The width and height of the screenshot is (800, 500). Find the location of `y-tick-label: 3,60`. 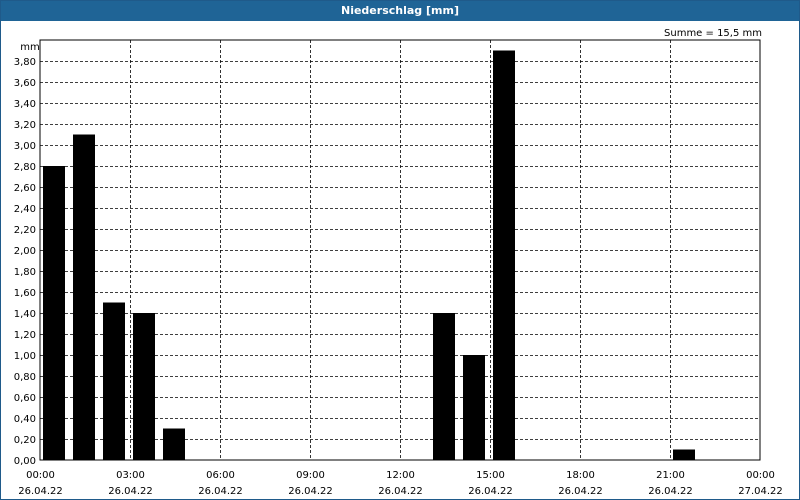

y-tick-label: 3,60 is located at coordinates (25, 83).